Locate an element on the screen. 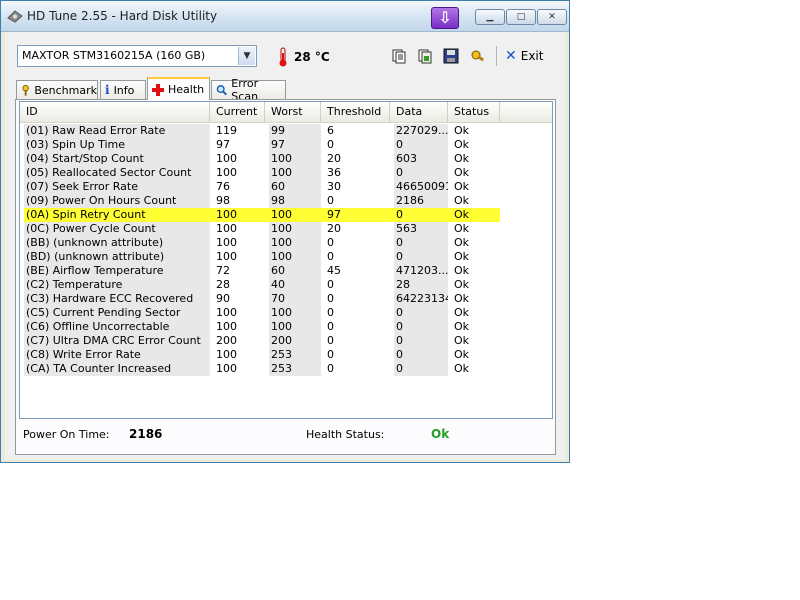 This screenshot has width=800, height=600. temperature-value: 28 °C is located at coordinates (312, 57).